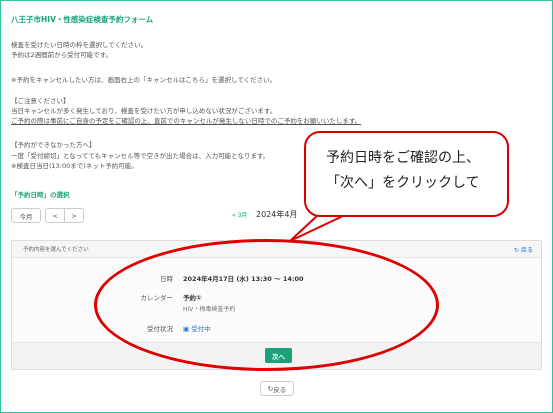 Image resolution: width=553 pixels, height=413 pixels. Describe the element at coordinates (40, 195) in the screenshot. I see `section-label: 「予約日時」の選択` at that location.